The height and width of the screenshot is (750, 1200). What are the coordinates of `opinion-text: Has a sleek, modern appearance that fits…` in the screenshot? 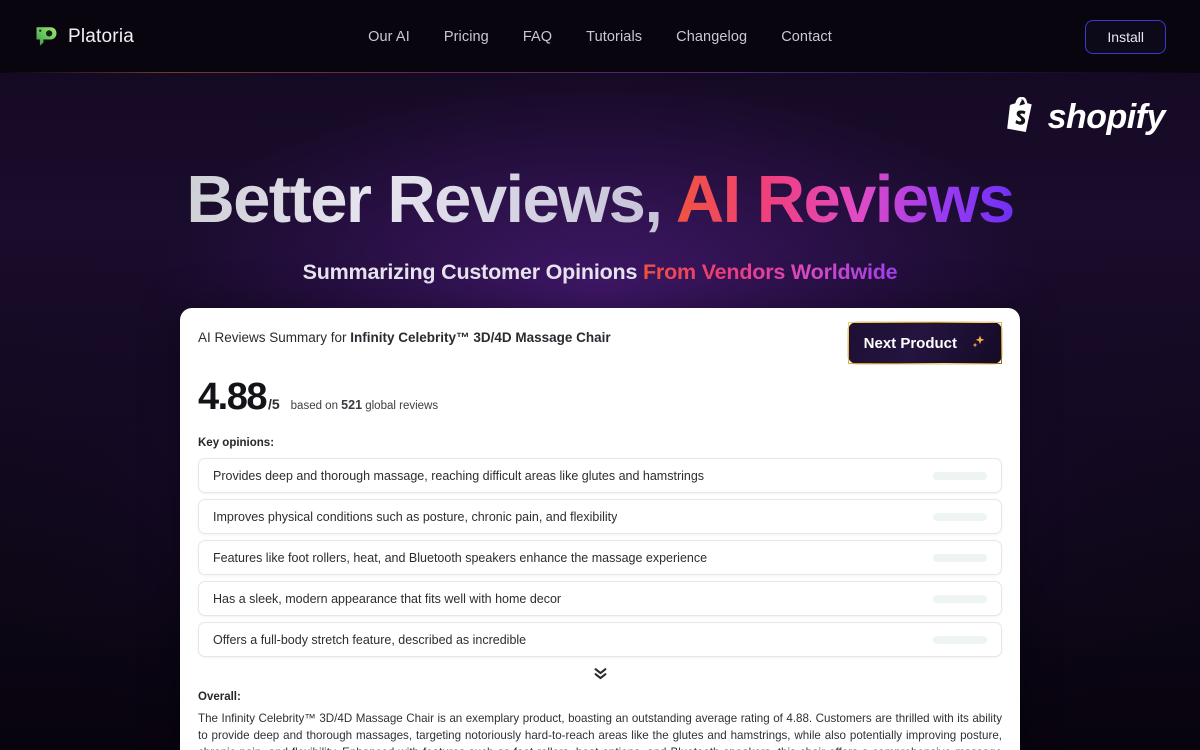 It's located at (387, 598).